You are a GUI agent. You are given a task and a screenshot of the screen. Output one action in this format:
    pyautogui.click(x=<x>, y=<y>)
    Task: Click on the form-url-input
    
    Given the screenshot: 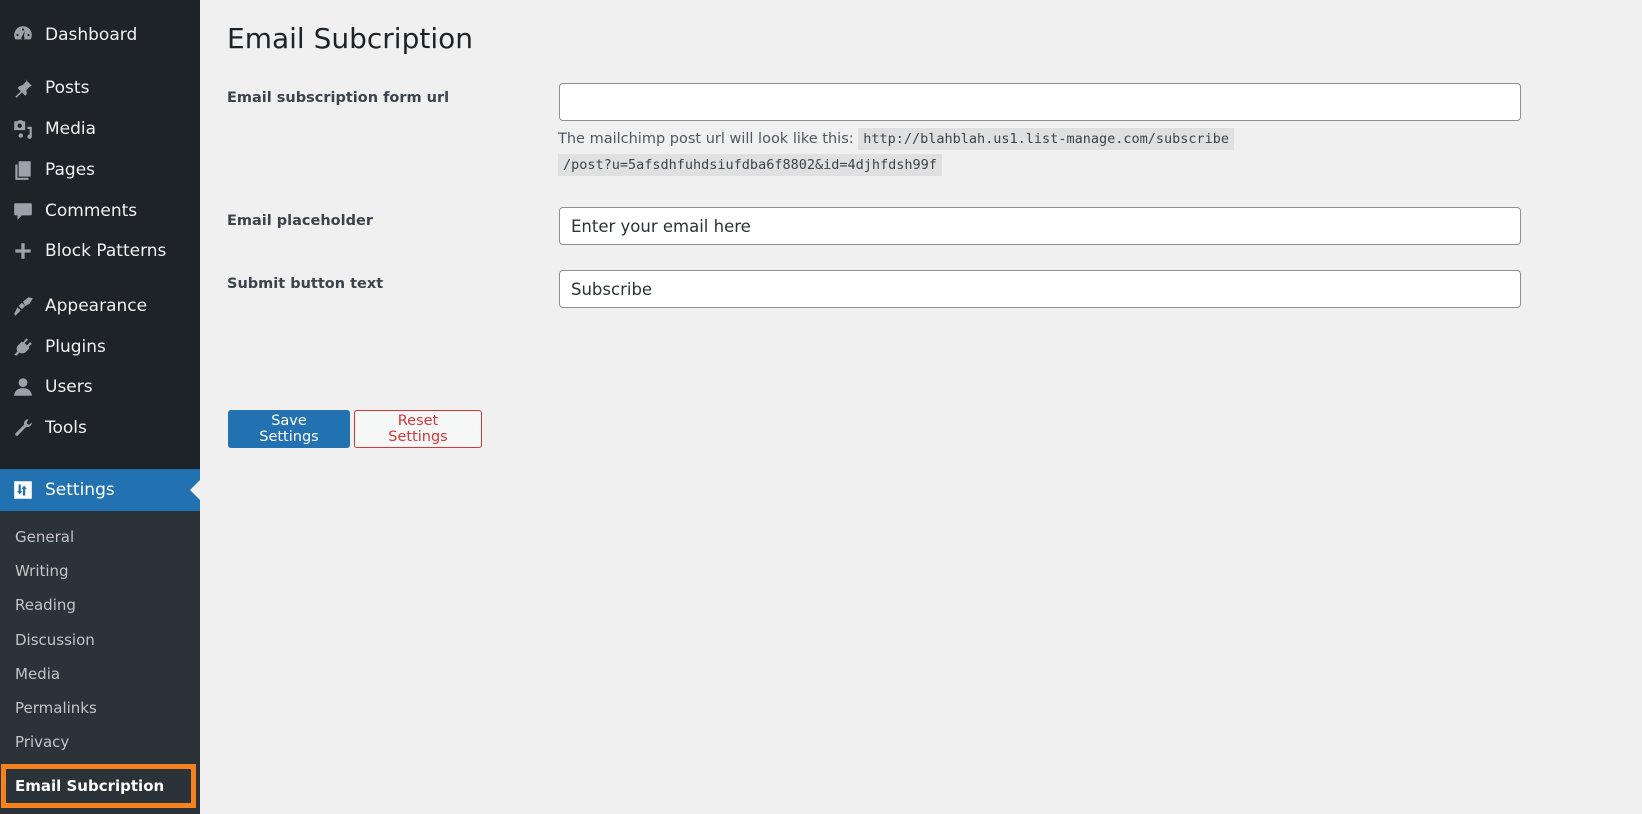 What is the action you would take?
    pyautogui.click(x=1040, y=102)
    